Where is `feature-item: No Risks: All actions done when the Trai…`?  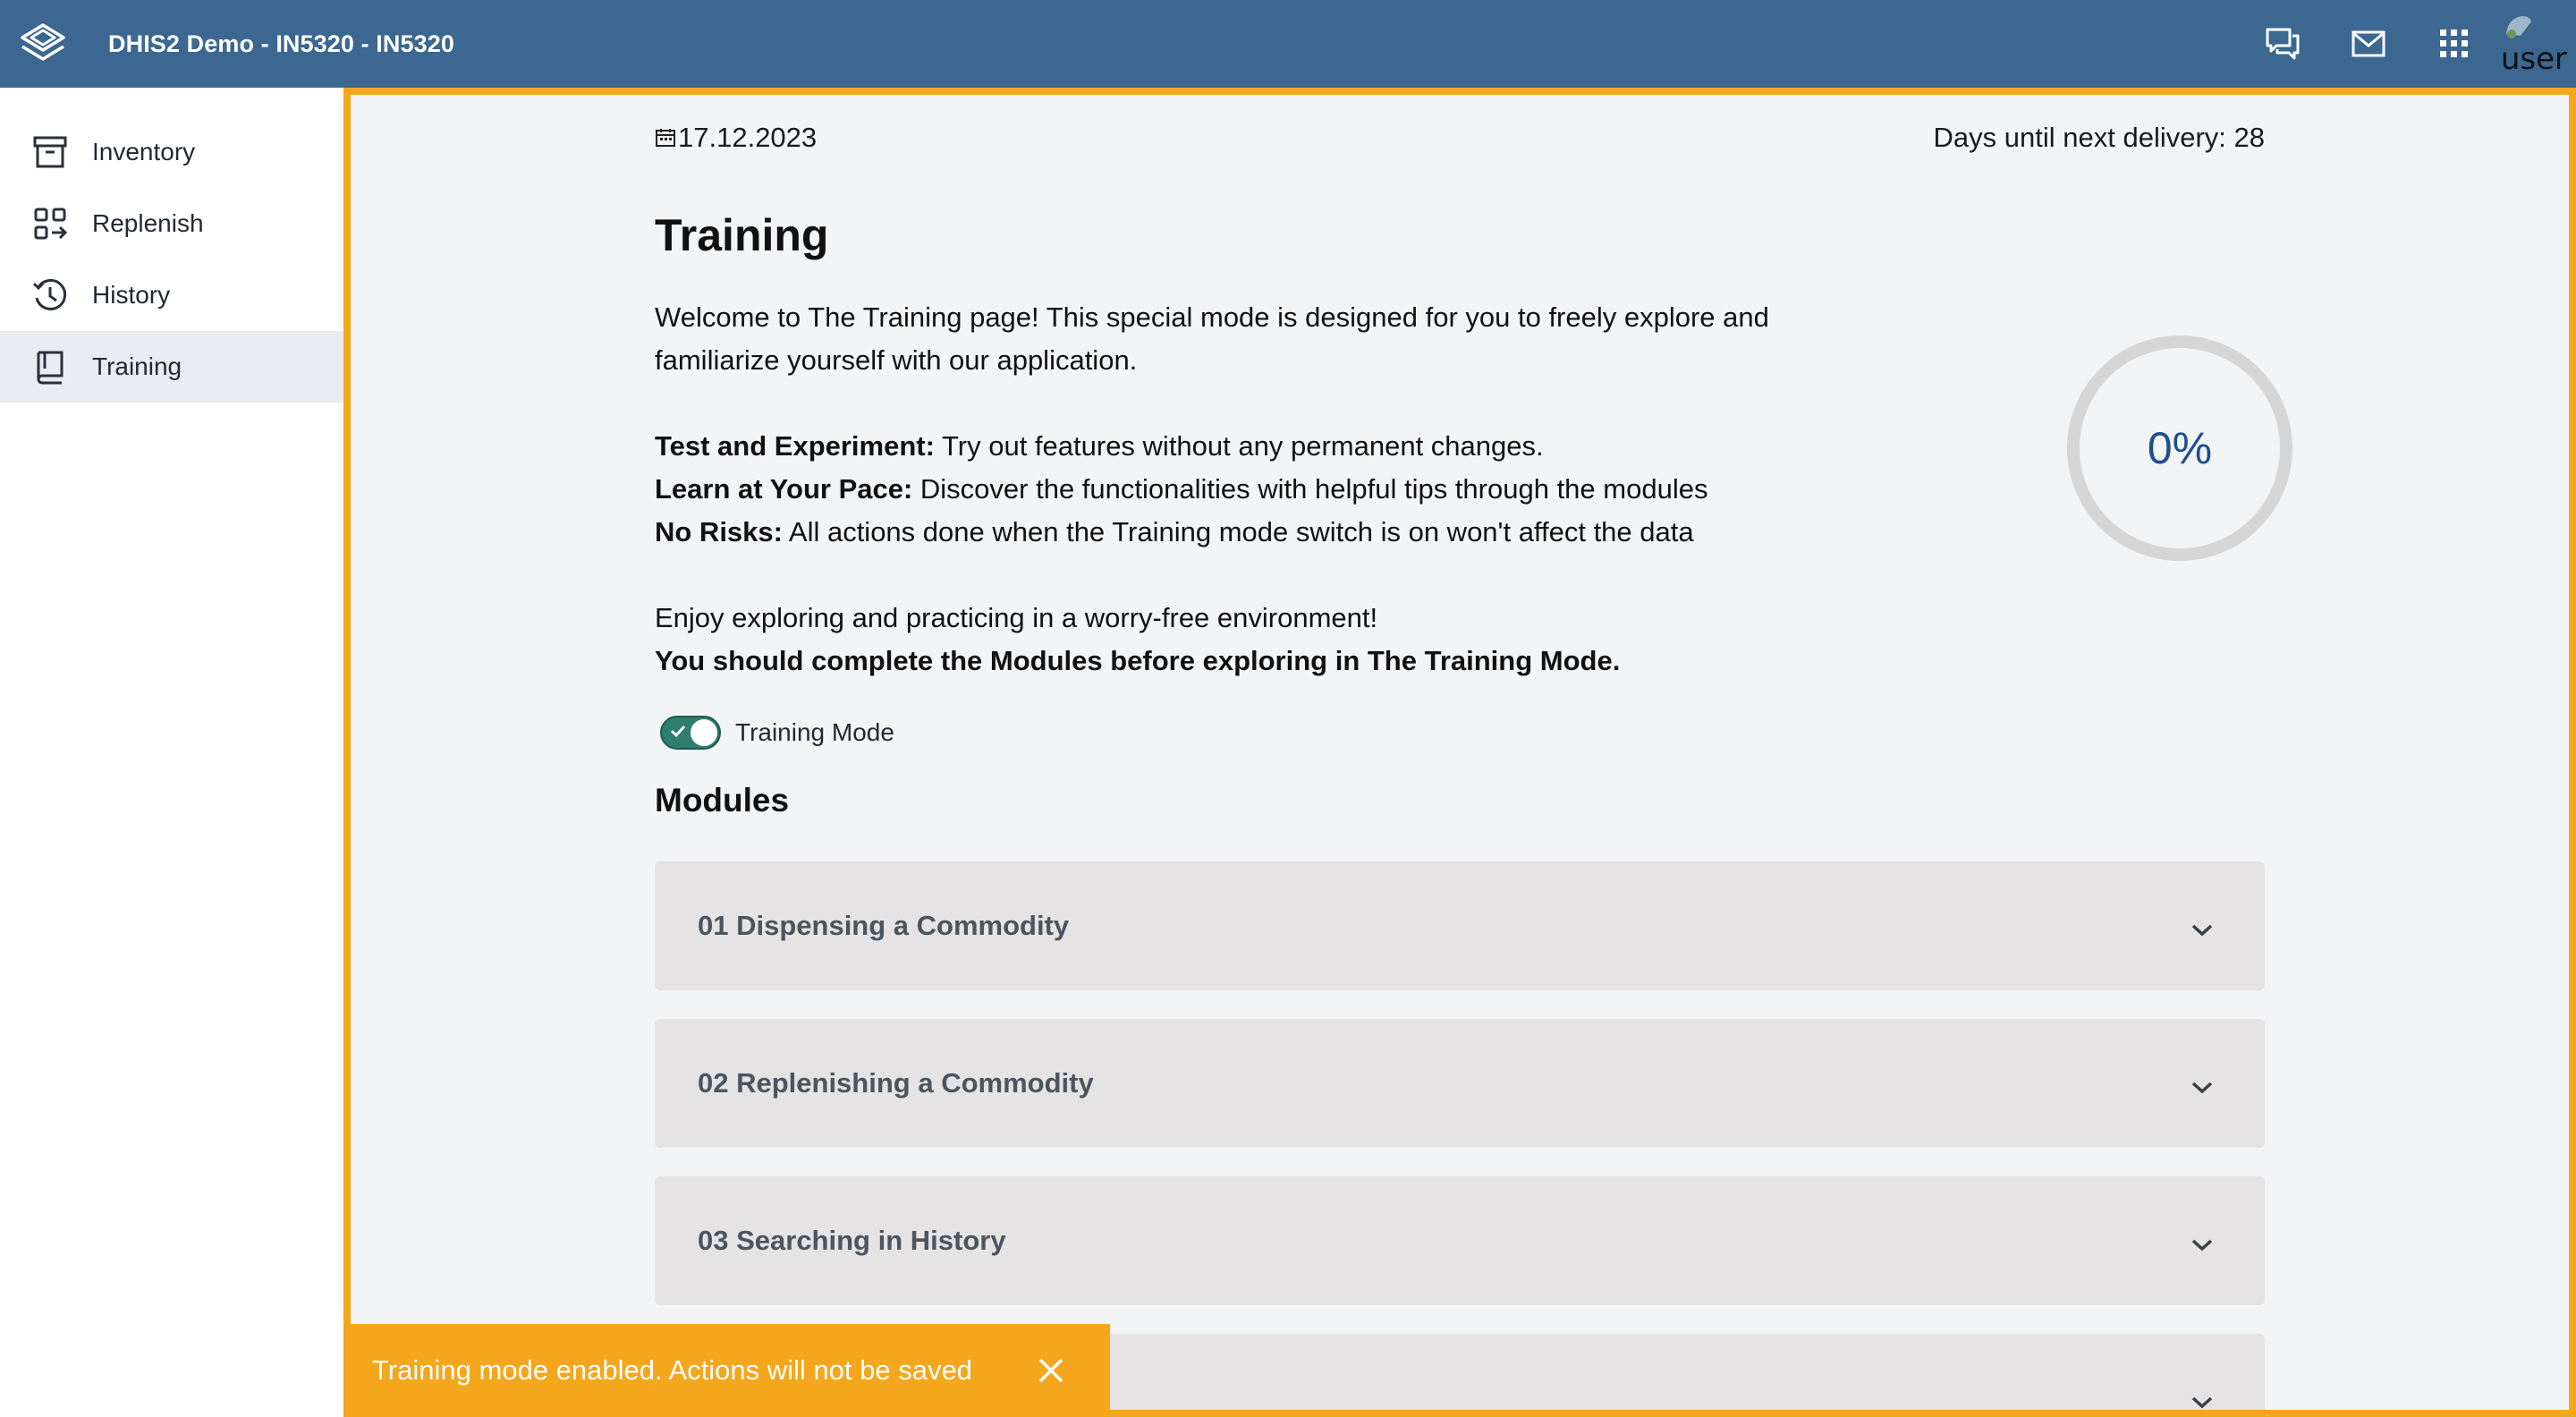 feature-item: No Risks: All actions done when the Trai… is located at coordinates (1181, 532).